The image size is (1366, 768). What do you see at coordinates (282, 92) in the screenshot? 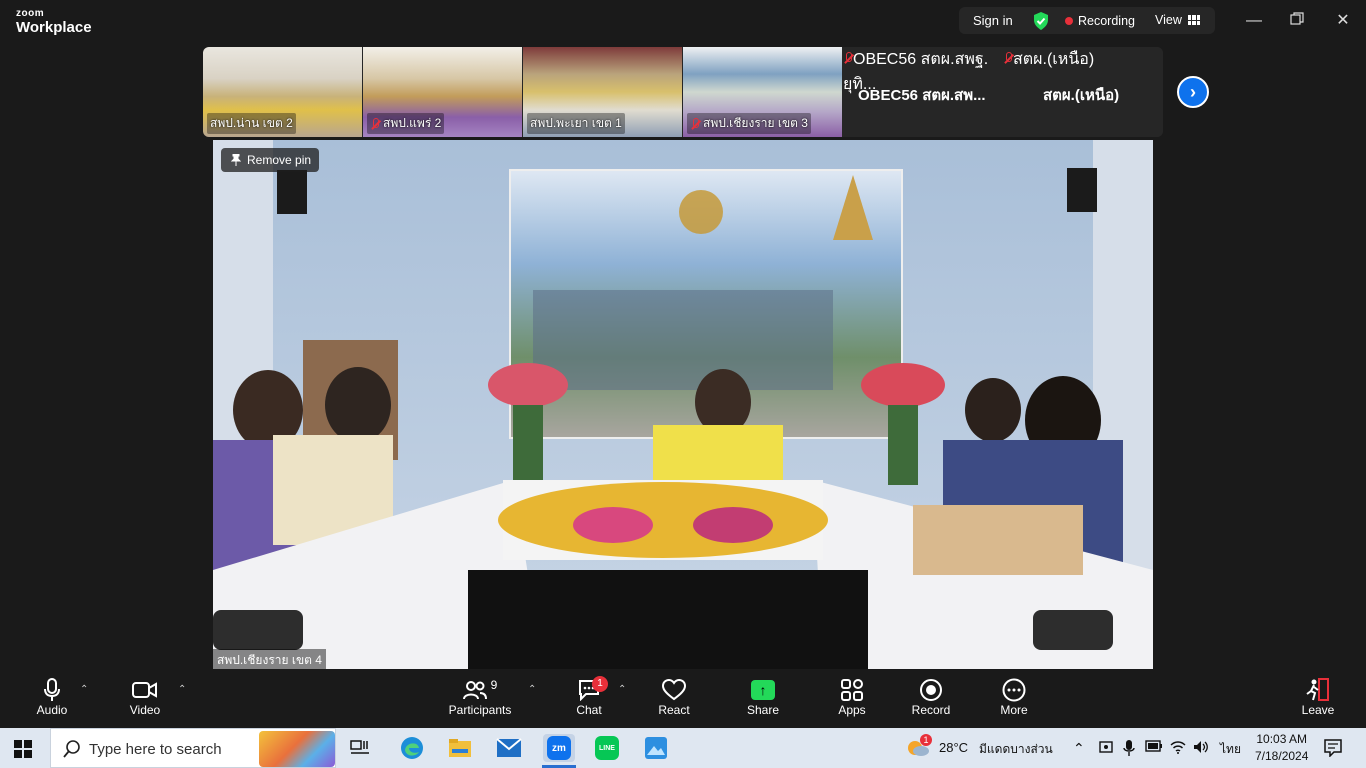
I see `participant-thumbnail: สพป.น่าน เขต 2` at bounding box center [282, 92].